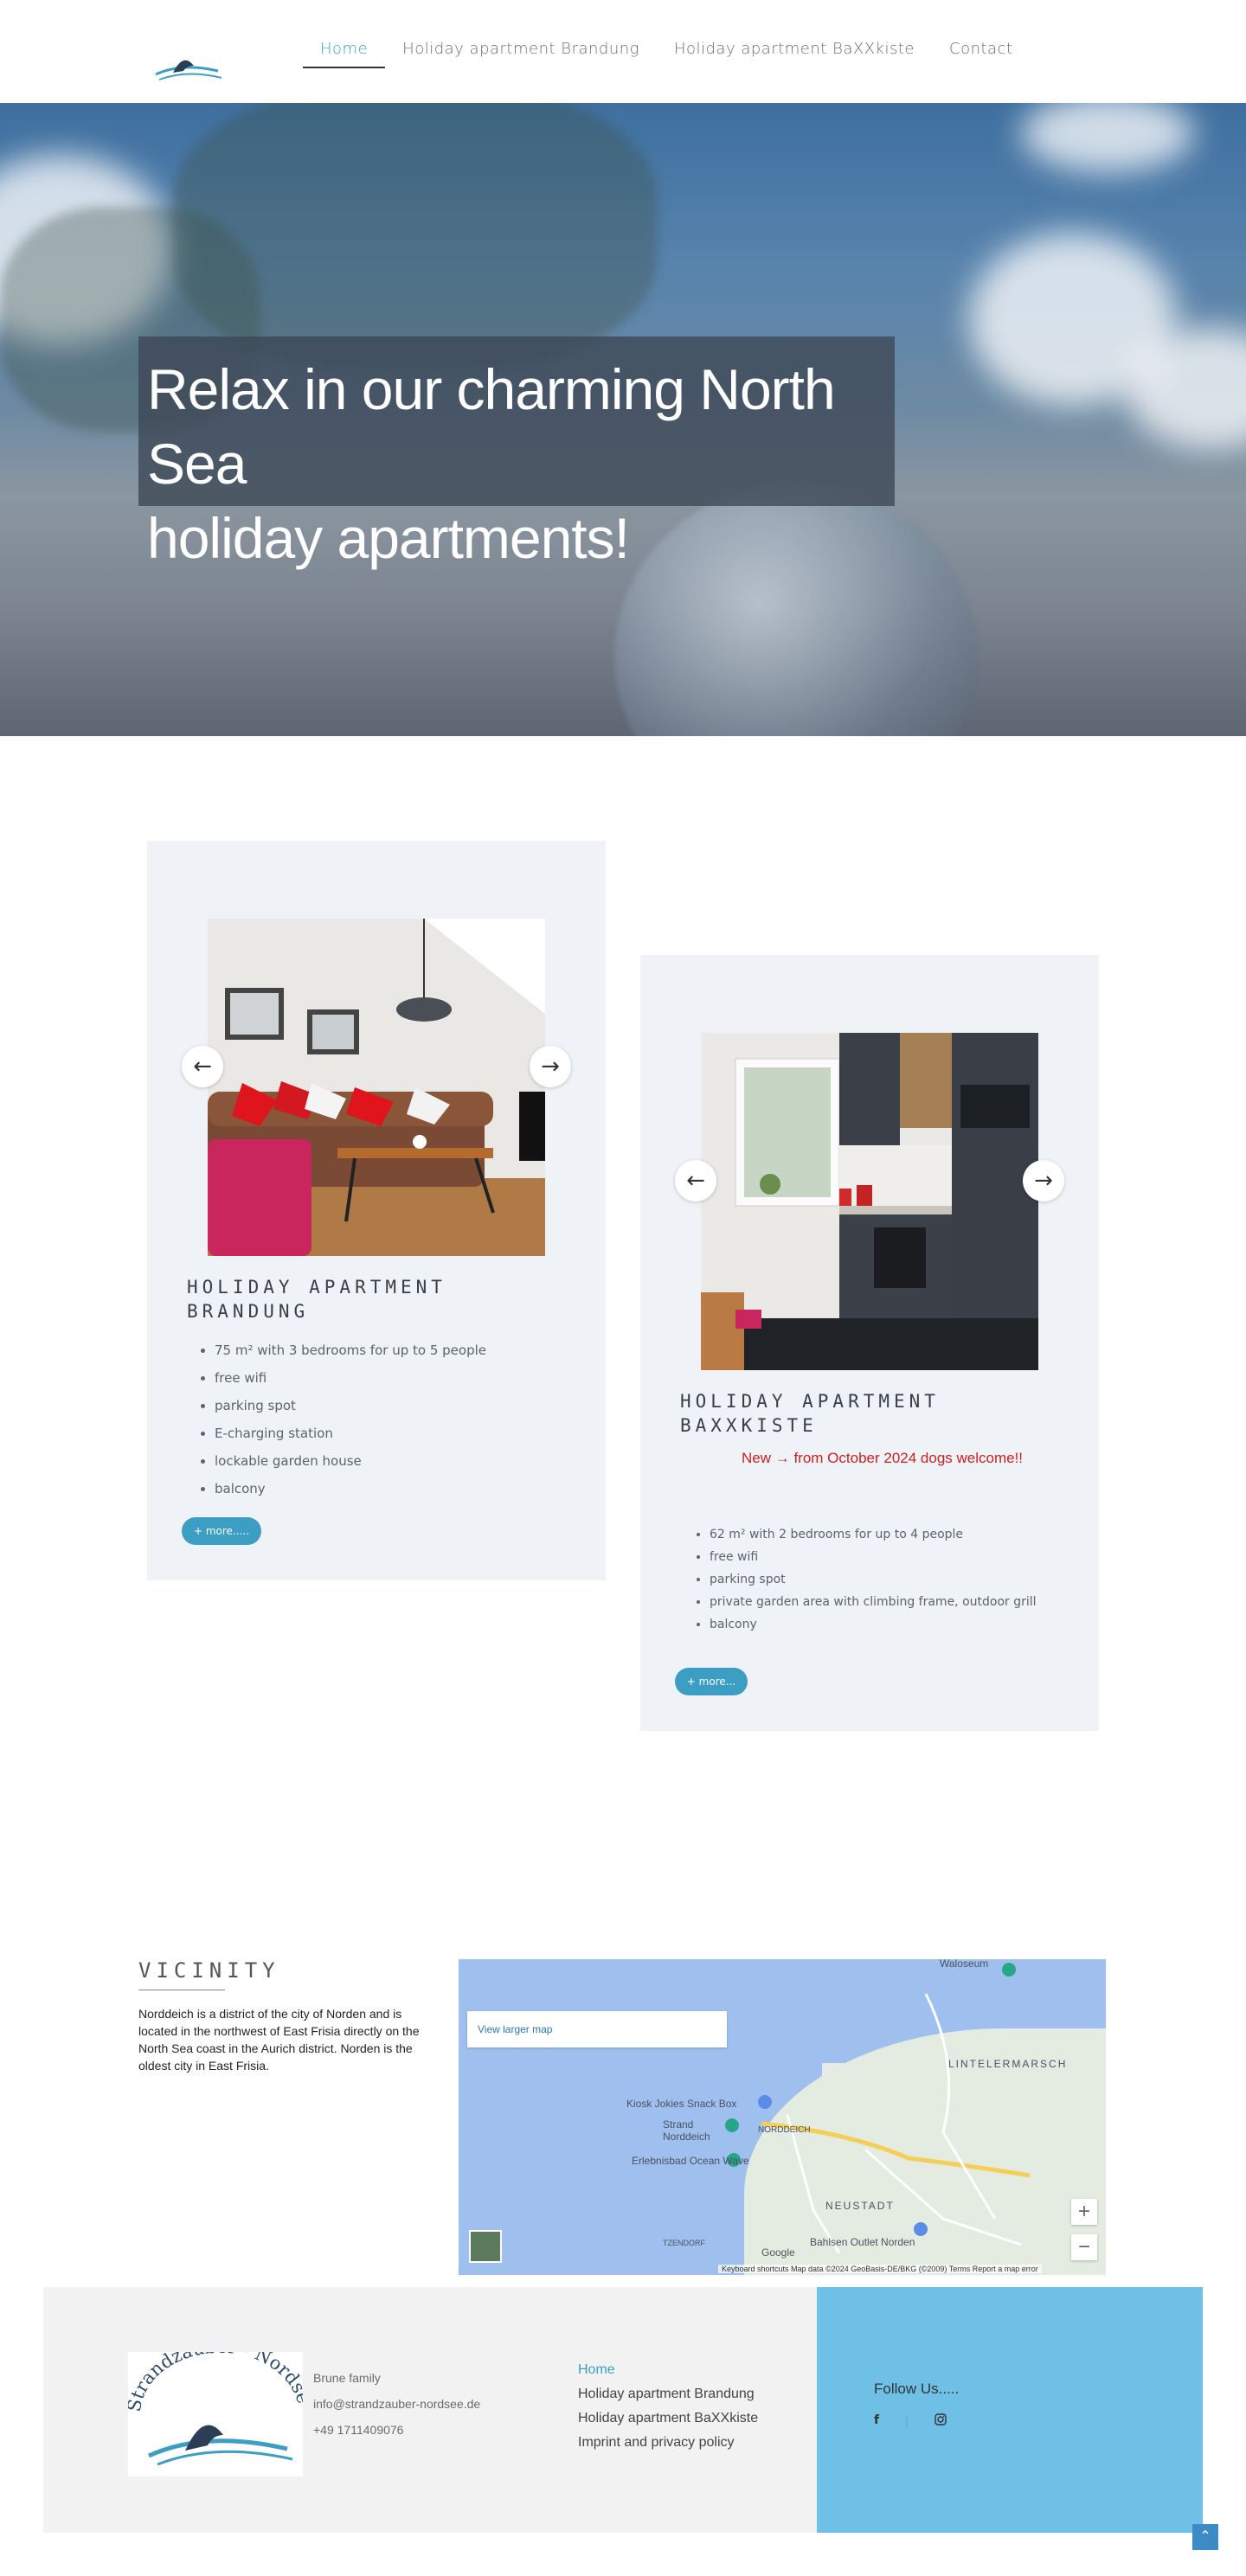  What do you see at coordinates (795, 49) in the screenshot?
I see `nav-baxxkiste: Holiday apartment BaXXkiste` at bounding box center [795, 49].